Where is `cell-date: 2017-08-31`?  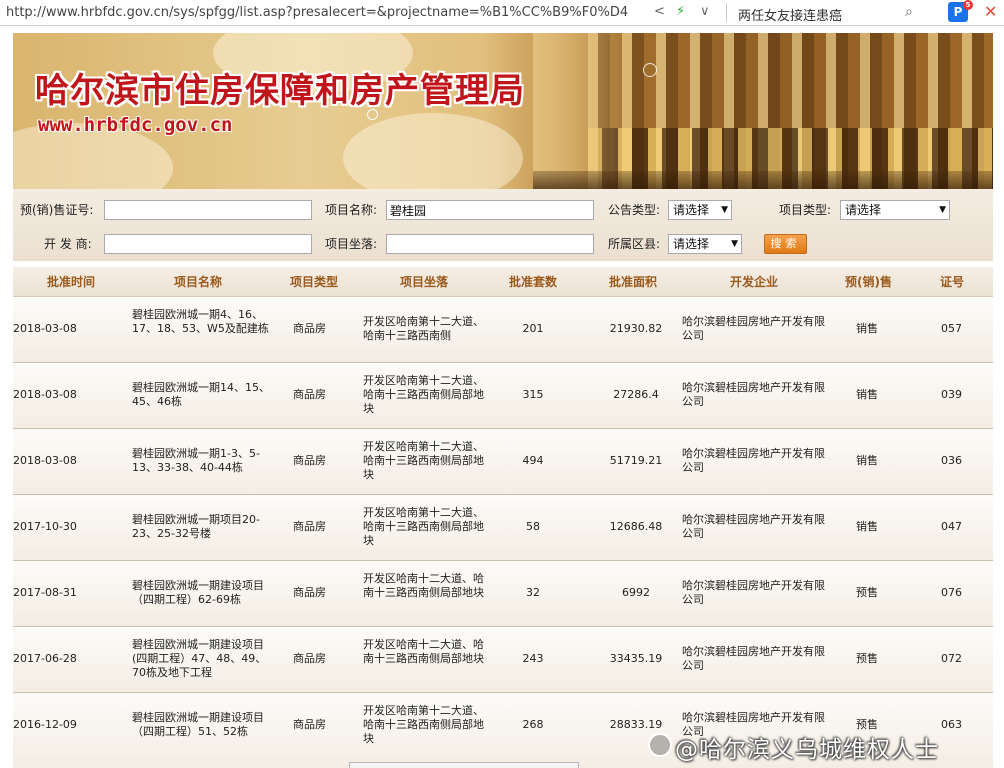
cell-date: 2017-08-31 is located at coordinates (45, 592).